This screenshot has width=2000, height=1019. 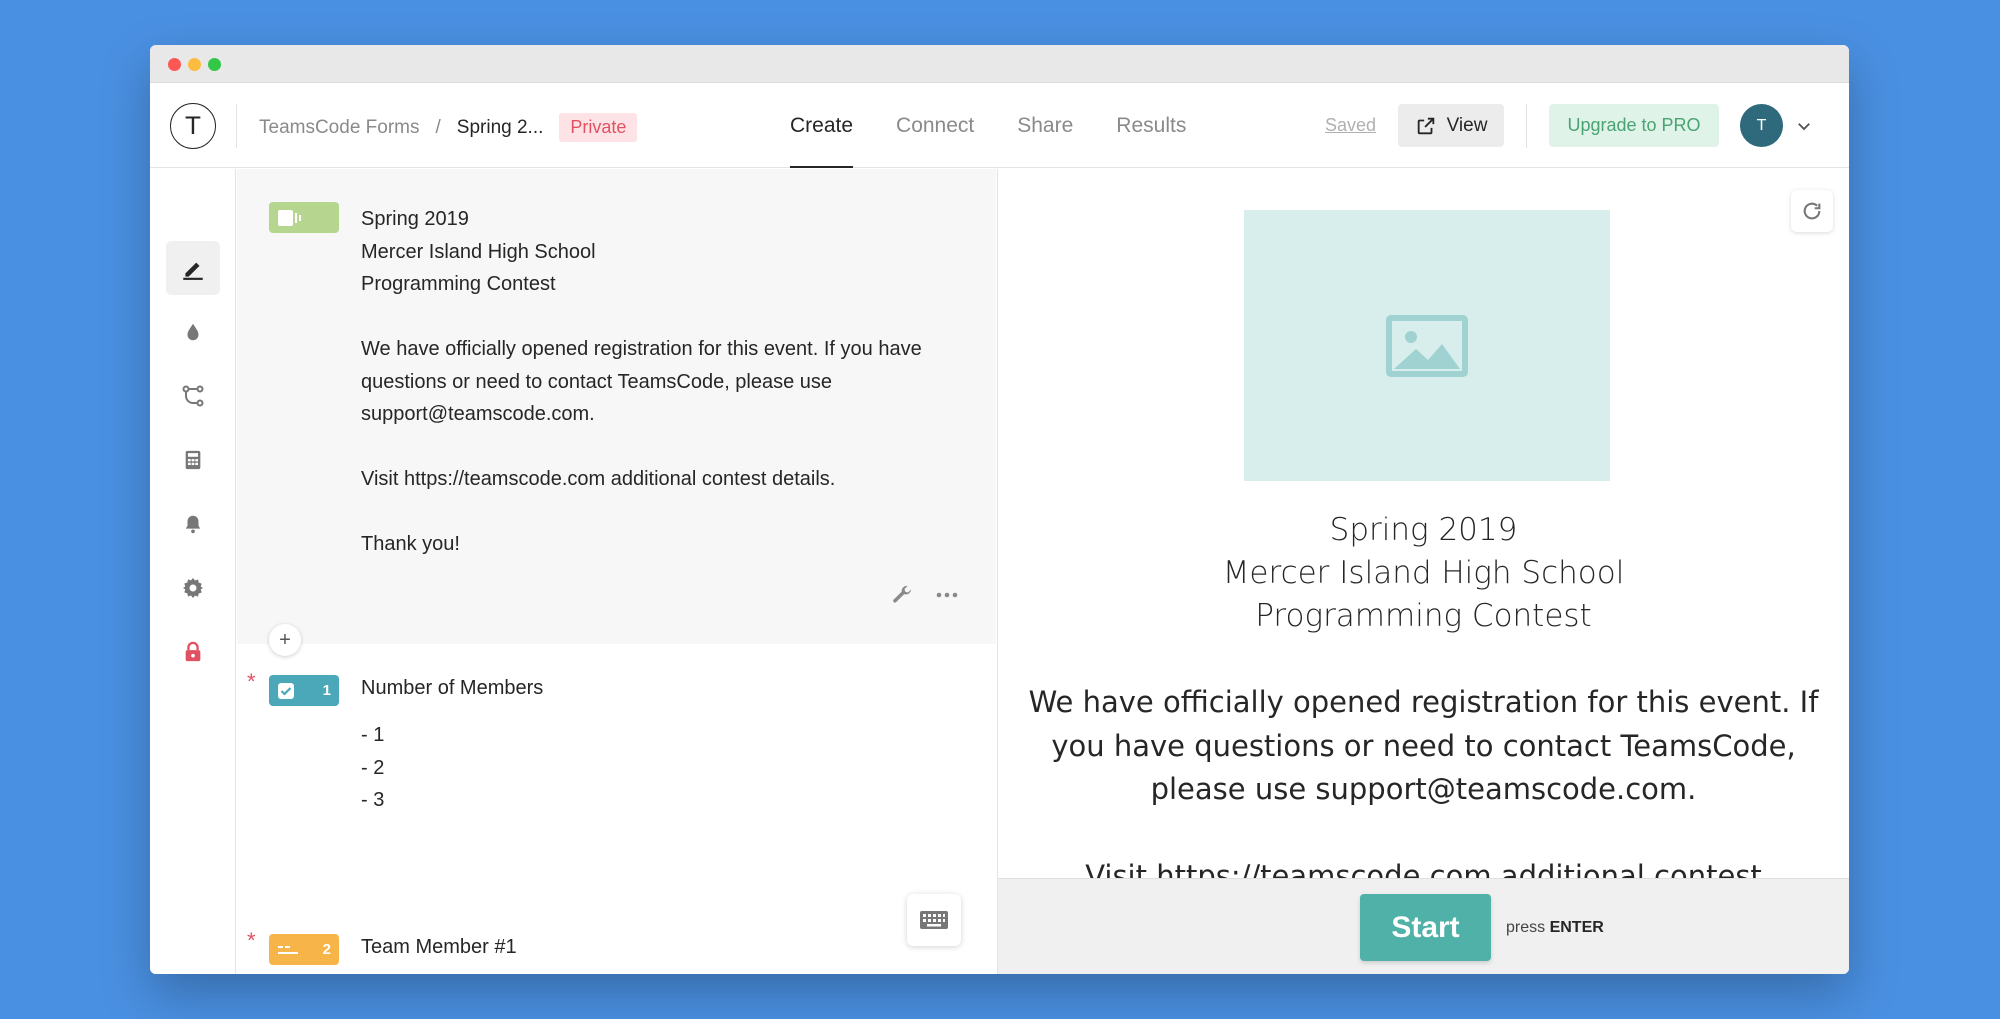 What do you see at coordinates (194, 64) in the screenshot?
I see `minimize-window-button` at bounding box center [194, 64].